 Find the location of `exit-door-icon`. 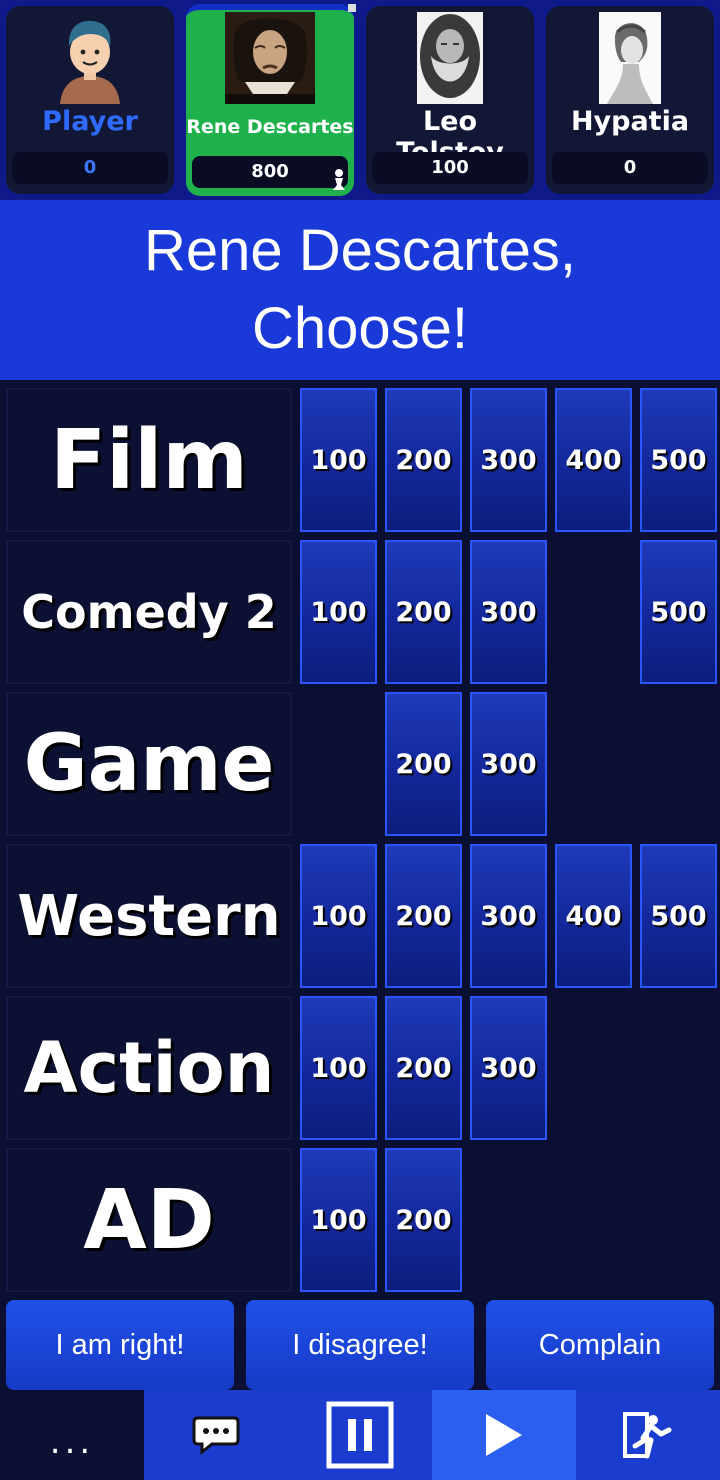

exit-door-icon is located at coordinates (647, 1435).